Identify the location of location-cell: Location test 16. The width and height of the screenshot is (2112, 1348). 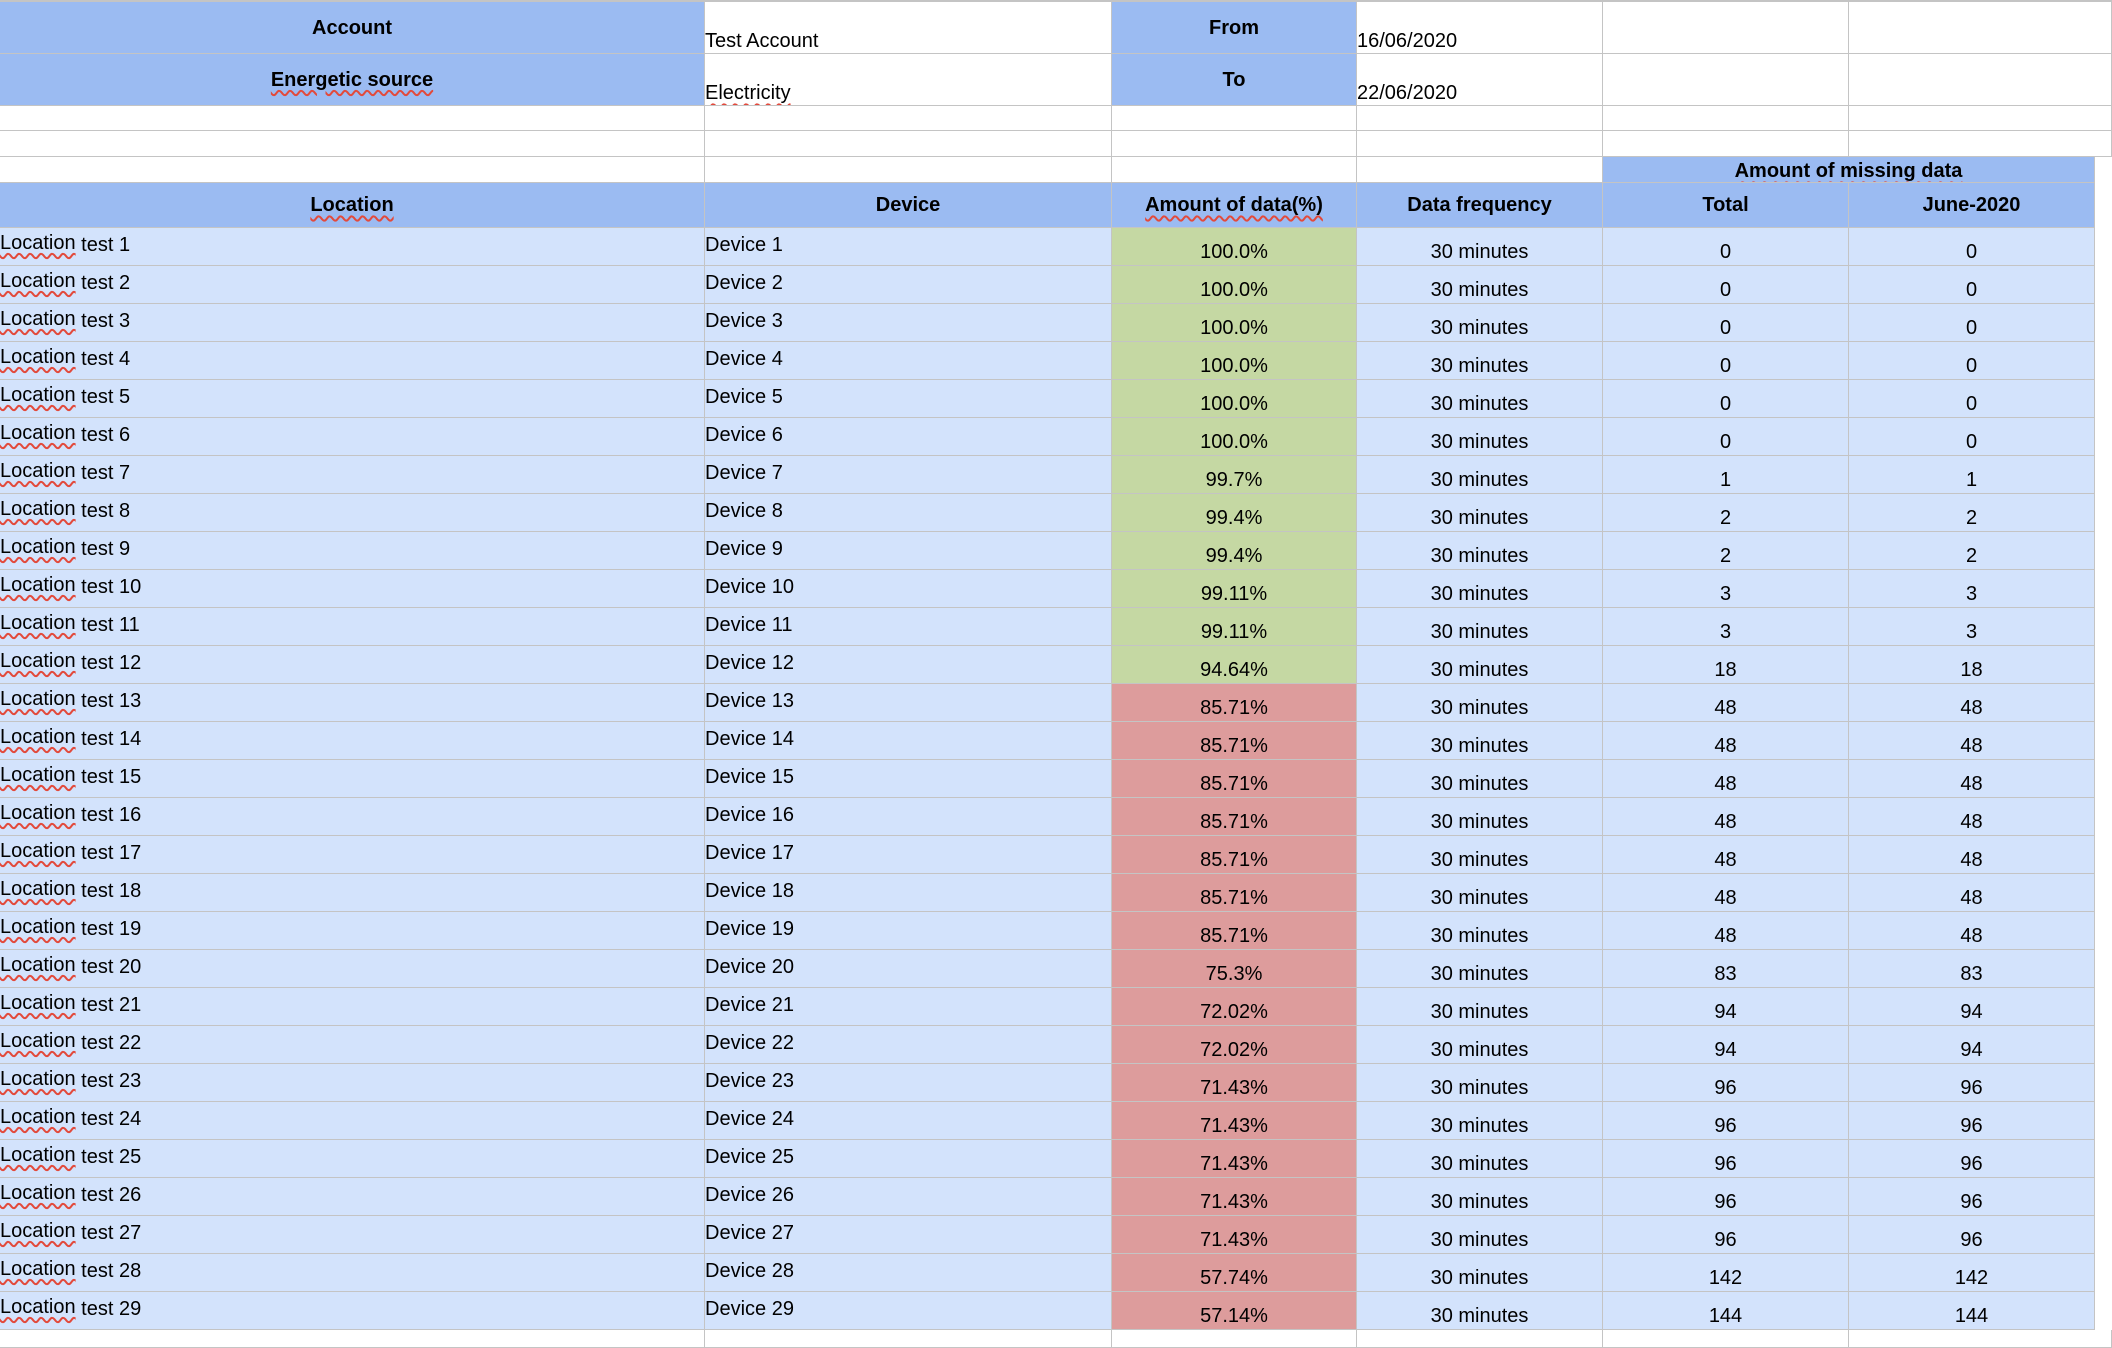
(352, 817).